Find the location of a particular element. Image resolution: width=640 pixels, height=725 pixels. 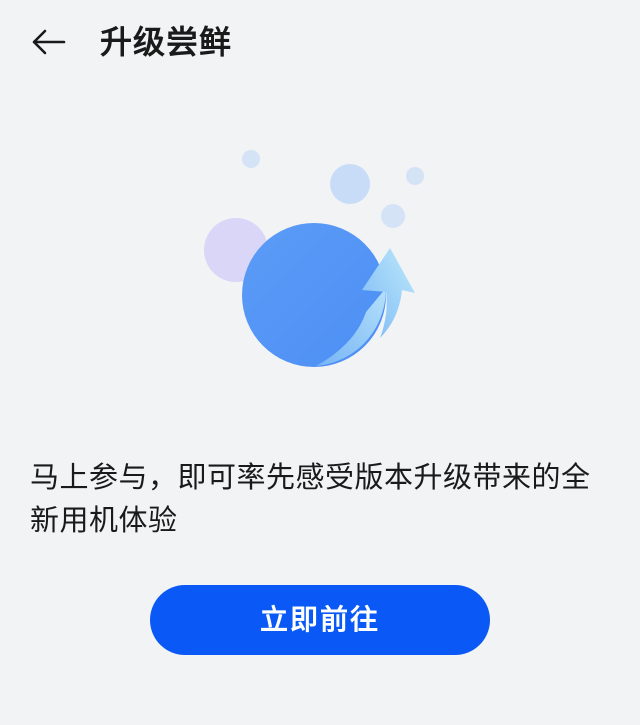

upgrade-description: 马上参与，即可率先感受版本升级带来的全新用机体验 is located at coordinates (310, 498).